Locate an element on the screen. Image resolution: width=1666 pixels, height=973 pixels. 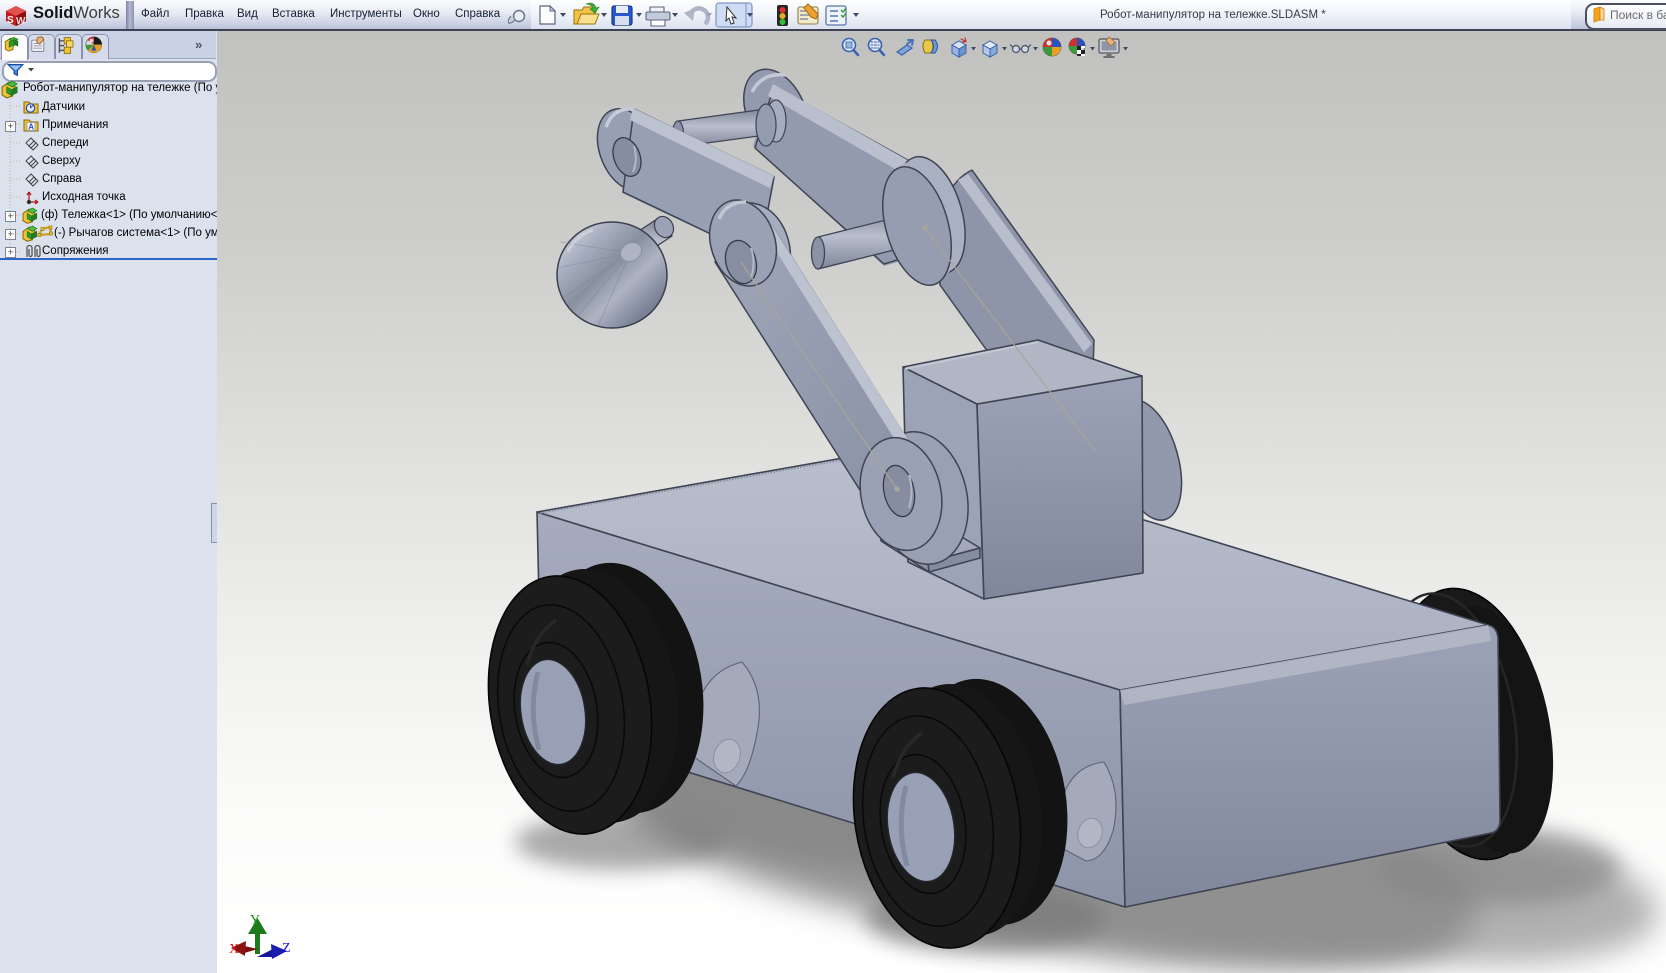
svg-text: Z is located at coordinates (286, 948).